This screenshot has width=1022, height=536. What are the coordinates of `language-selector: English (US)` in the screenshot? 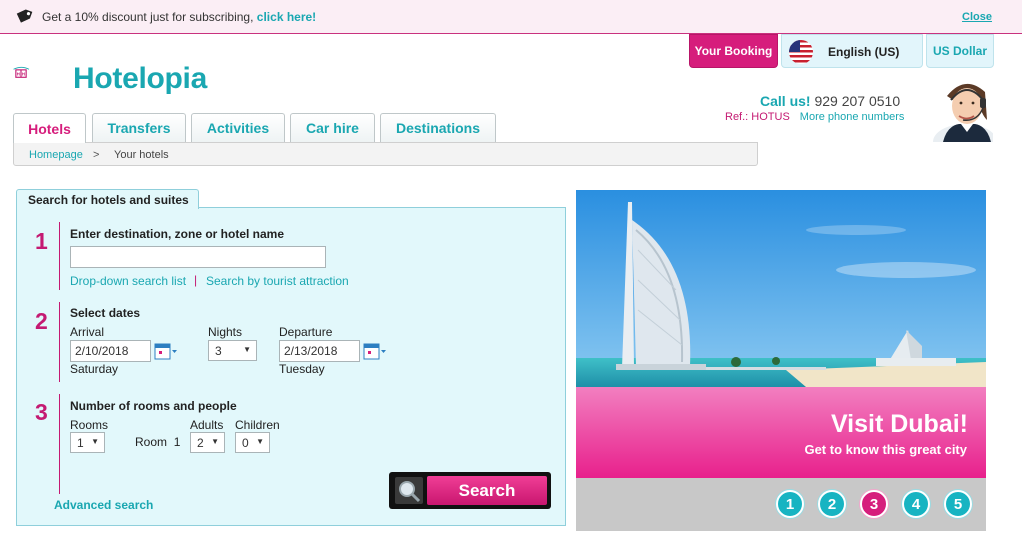 It's located at (852, 51).